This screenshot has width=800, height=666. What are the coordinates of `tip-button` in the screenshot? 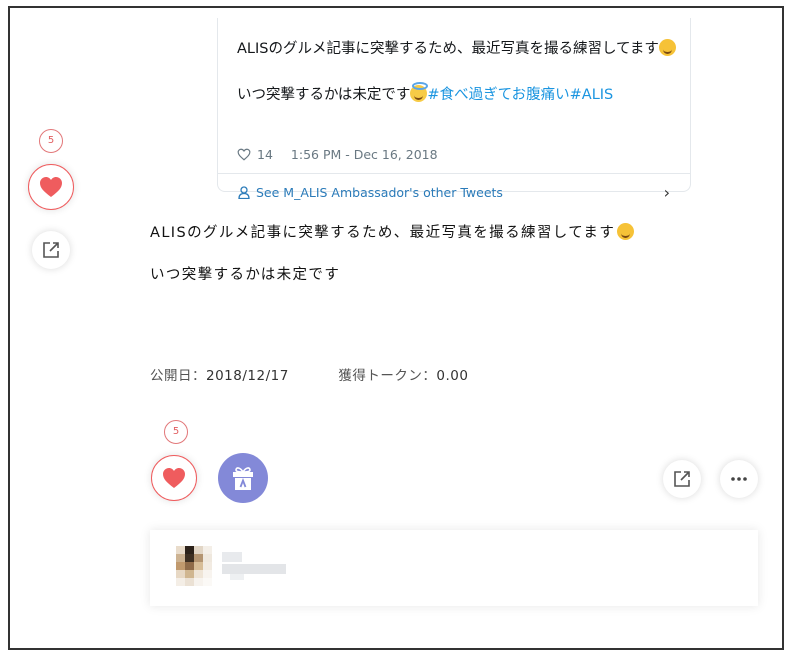 It's located at (243, 478).